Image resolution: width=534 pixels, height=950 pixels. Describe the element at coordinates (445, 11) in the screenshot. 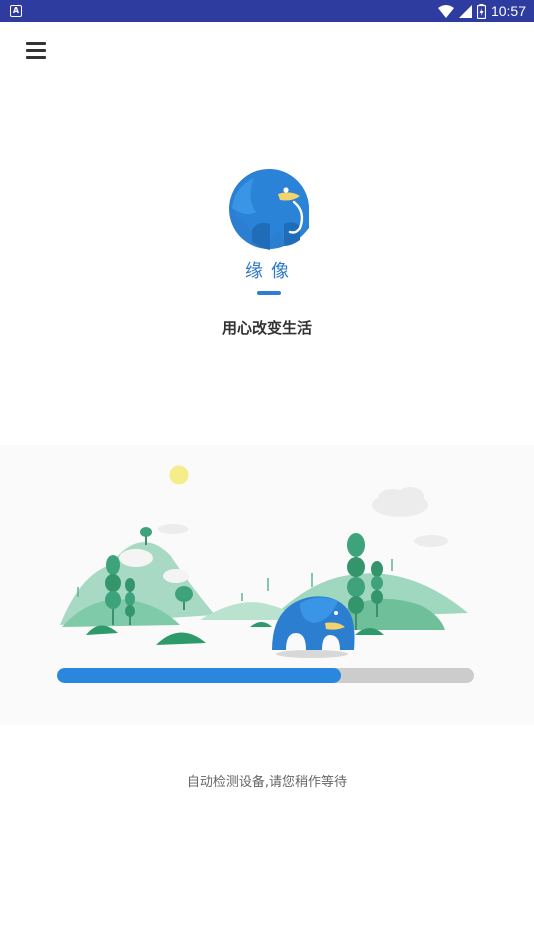

I see `wifi-icon` at that location.